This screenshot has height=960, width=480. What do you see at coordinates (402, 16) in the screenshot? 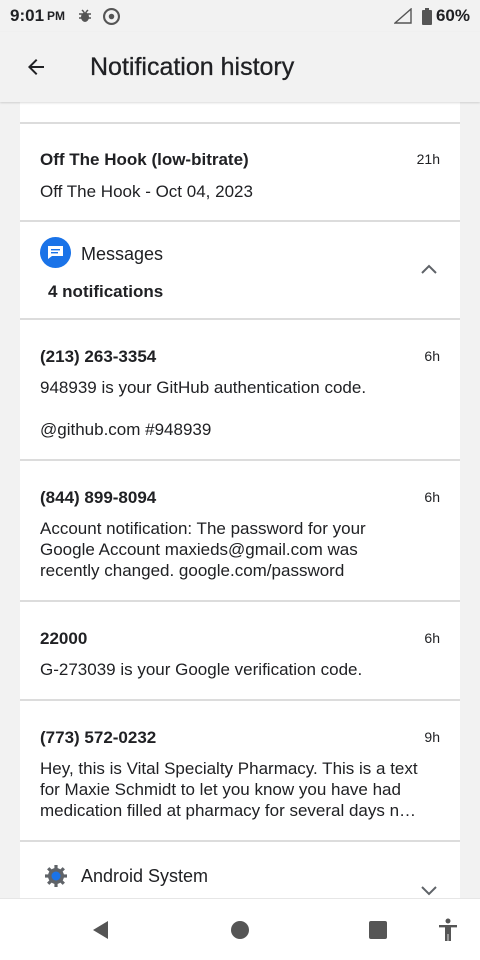
I see `signal-icon` at bounding box center [402, 16].